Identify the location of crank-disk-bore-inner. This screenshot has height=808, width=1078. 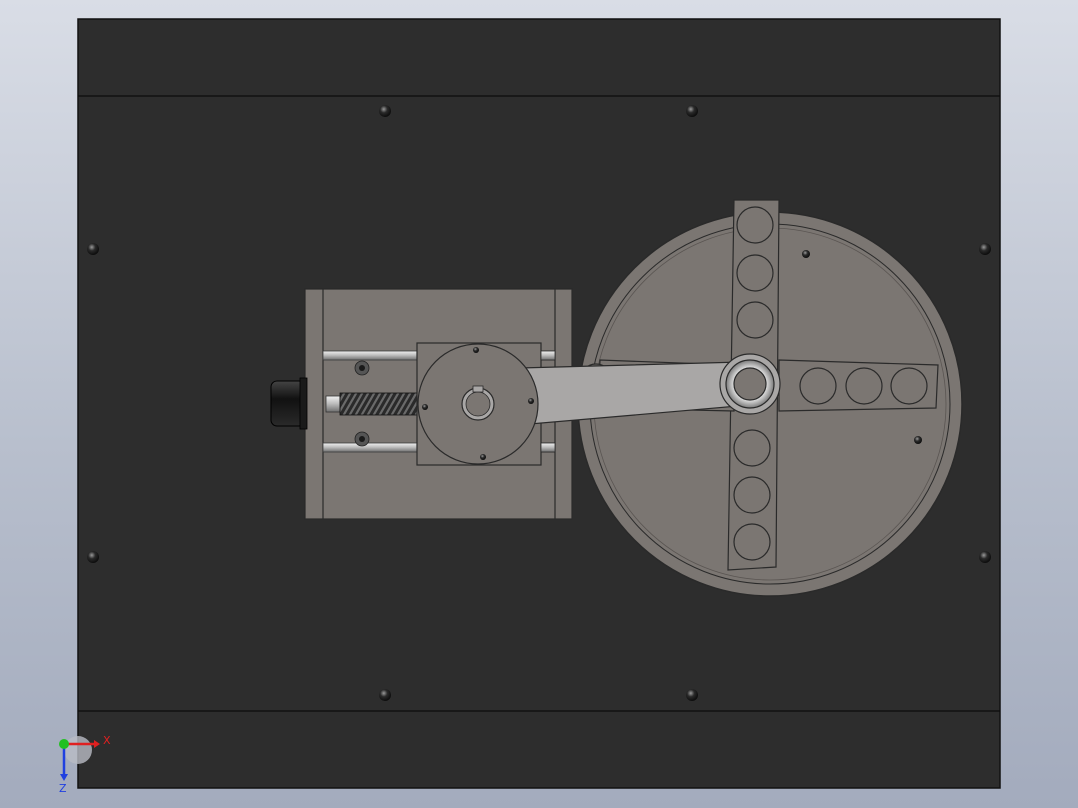
(478, 404).